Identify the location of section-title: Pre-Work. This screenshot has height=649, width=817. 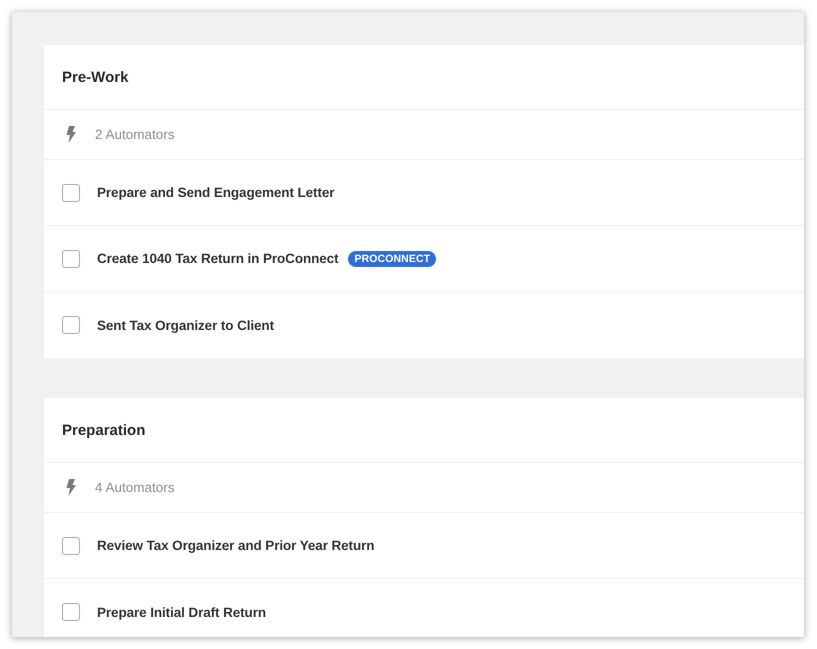
(95, 77).